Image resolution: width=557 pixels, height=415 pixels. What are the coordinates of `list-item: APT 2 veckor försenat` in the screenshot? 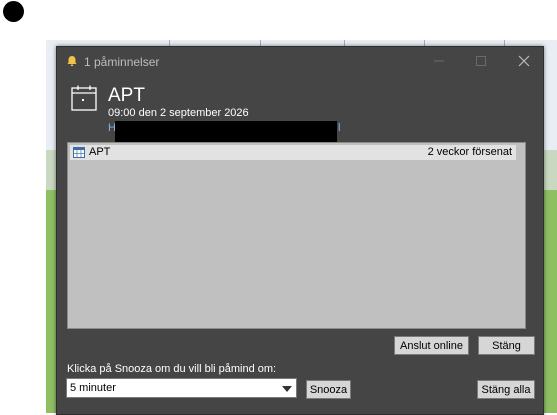 It's located at (293, 152).